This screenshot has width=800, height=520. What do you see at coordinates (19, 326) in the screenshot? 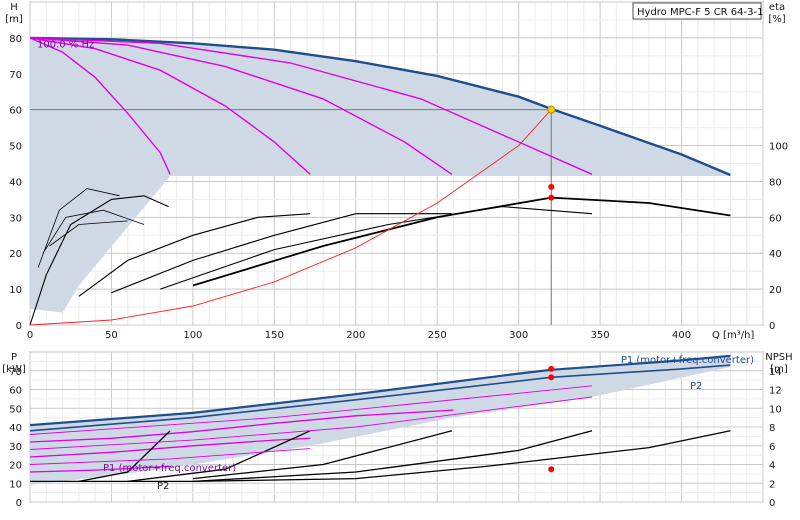
I see `top-ytick: 0` at bounding box center [19, 326].